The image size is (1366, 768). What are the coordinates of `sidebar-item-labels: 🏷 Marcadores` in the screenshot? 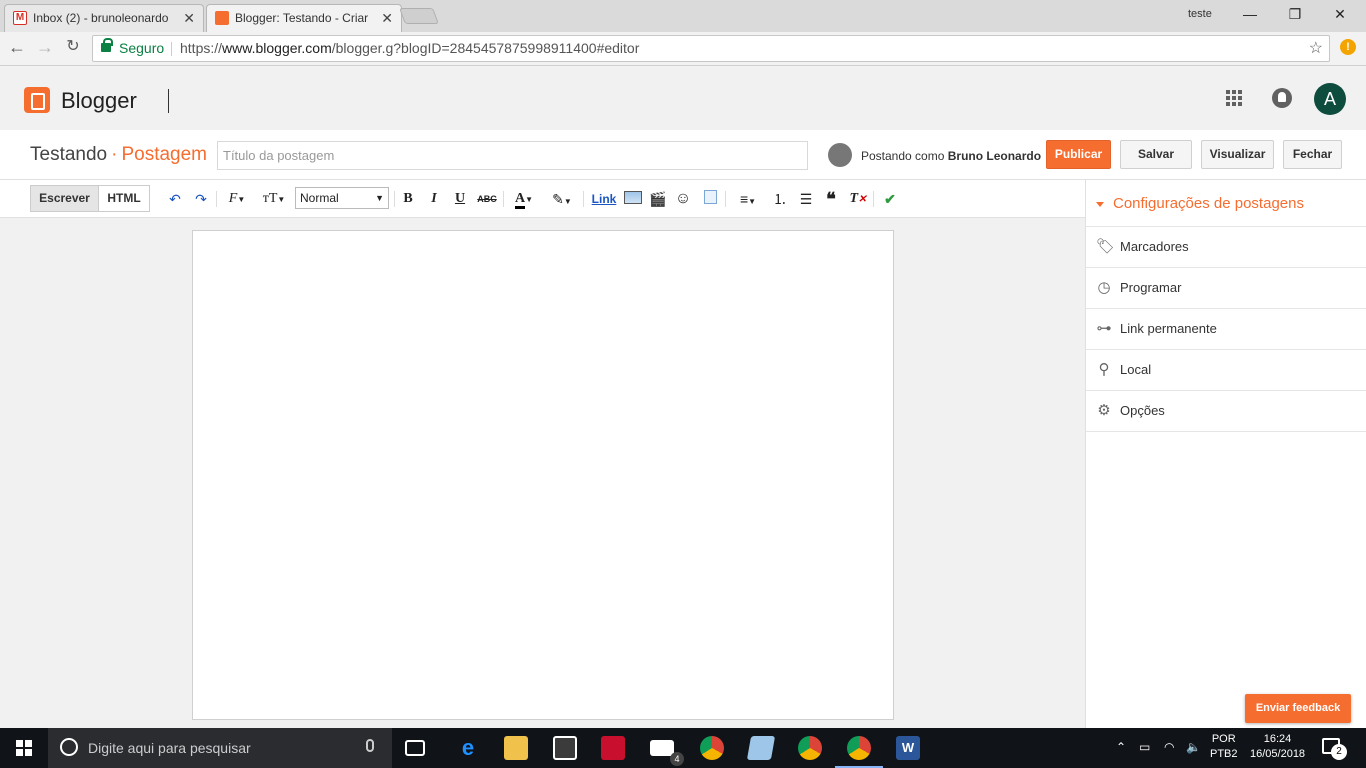 It's located at (1226, 247).